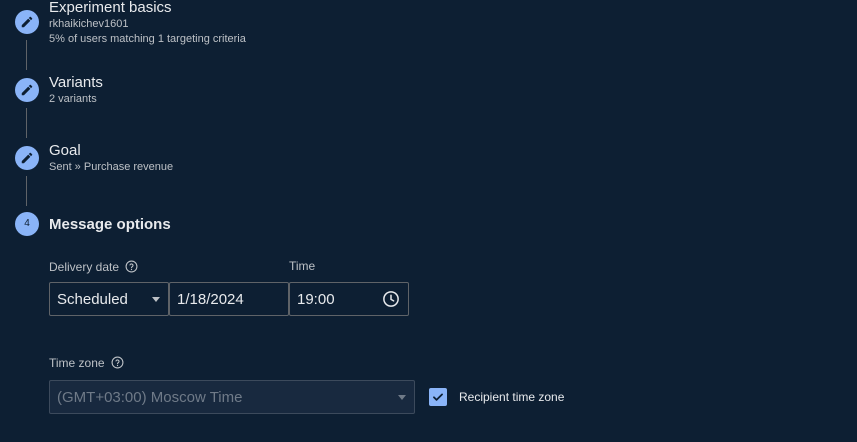 This screenshot has width=857, height=442. Describe the element at coordinates (391, 299) in the screenshot. I see `clock-icon` at that location.